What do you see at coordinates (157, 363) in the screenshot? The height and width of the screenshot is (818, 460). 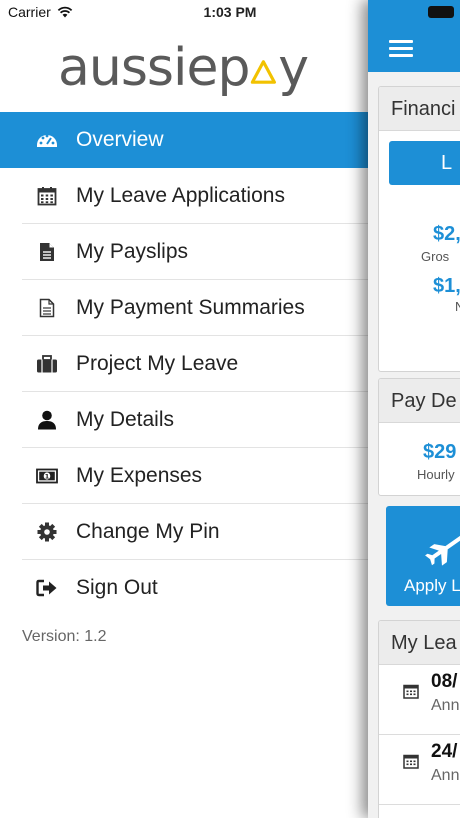 I see `menu-item-label: Project My Leave` at bounding box center [157, 363].